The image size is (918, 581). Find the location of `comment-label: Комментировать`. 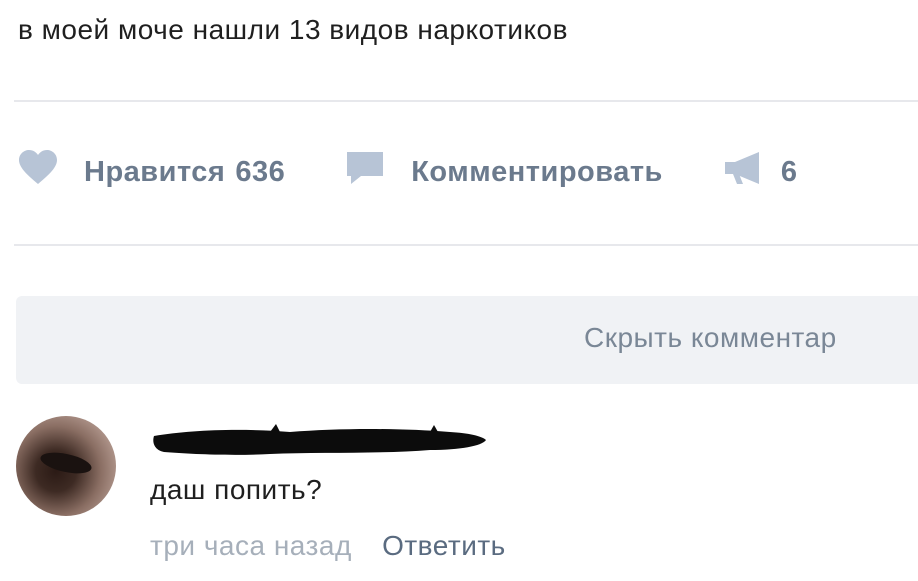

comment-label: Комментировать is located at coordinates (537, 171).